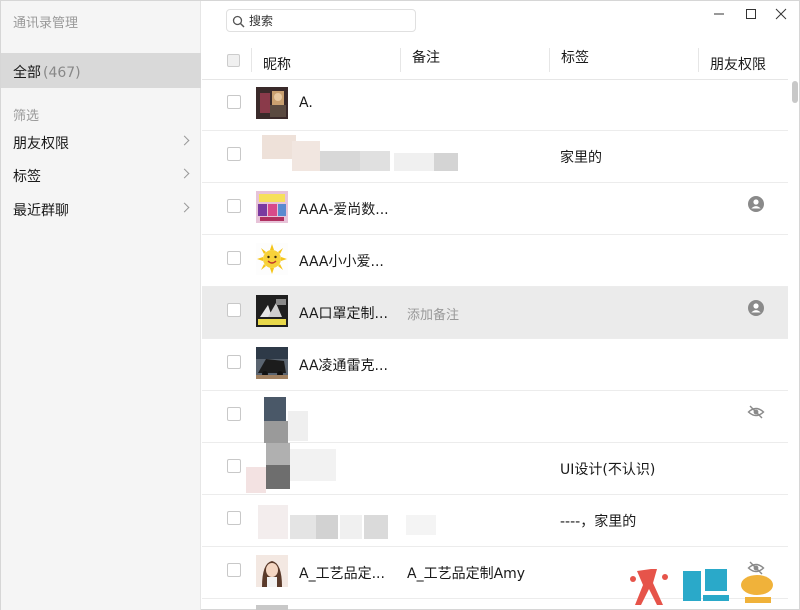  I want to click on table-row: A., so click(495, 105).